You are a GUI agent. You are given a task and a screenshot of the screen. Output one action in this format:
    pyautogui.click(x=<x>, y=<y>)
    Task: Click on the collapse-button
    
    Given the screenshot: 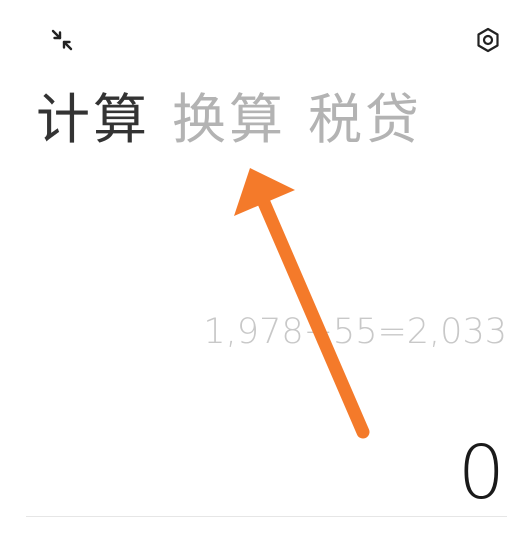 What is the action you would take?
    pyautogui.click(x=62, y=40)
    